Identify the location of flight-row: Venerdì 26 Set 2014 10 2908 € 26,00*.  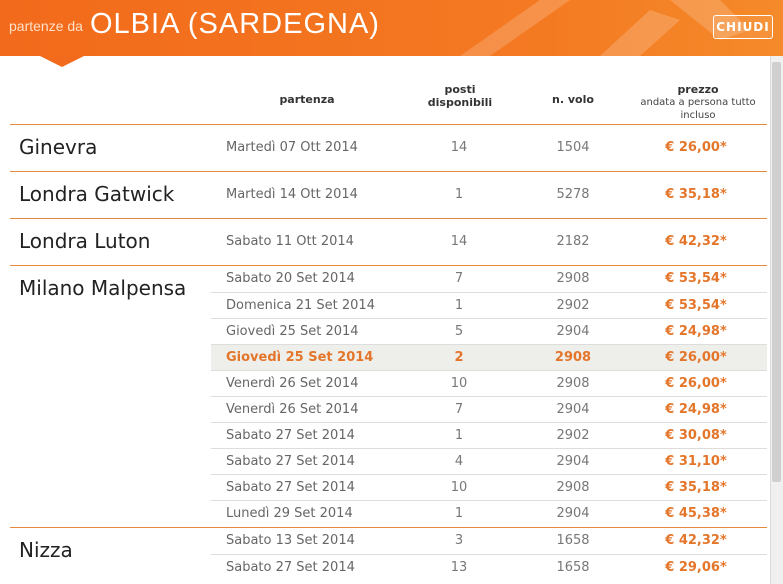
(489, 384).